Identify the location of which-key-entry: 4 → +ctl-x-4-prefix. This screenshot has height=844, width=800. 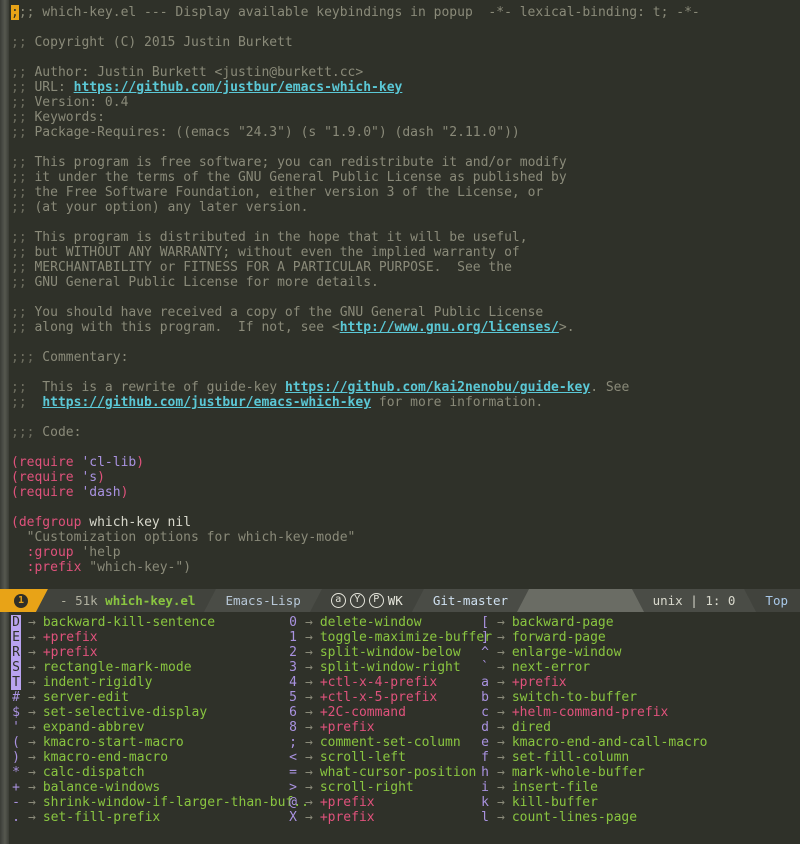
(384, 682).